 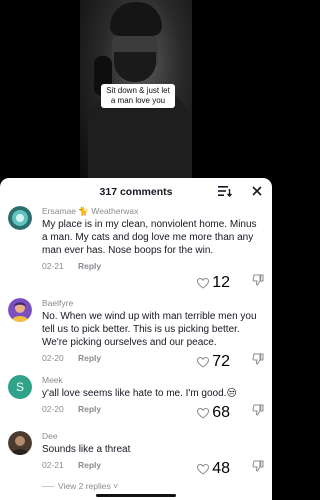 I want to click on comment-text: Sounds like a threat, so click(x=86, y=449).